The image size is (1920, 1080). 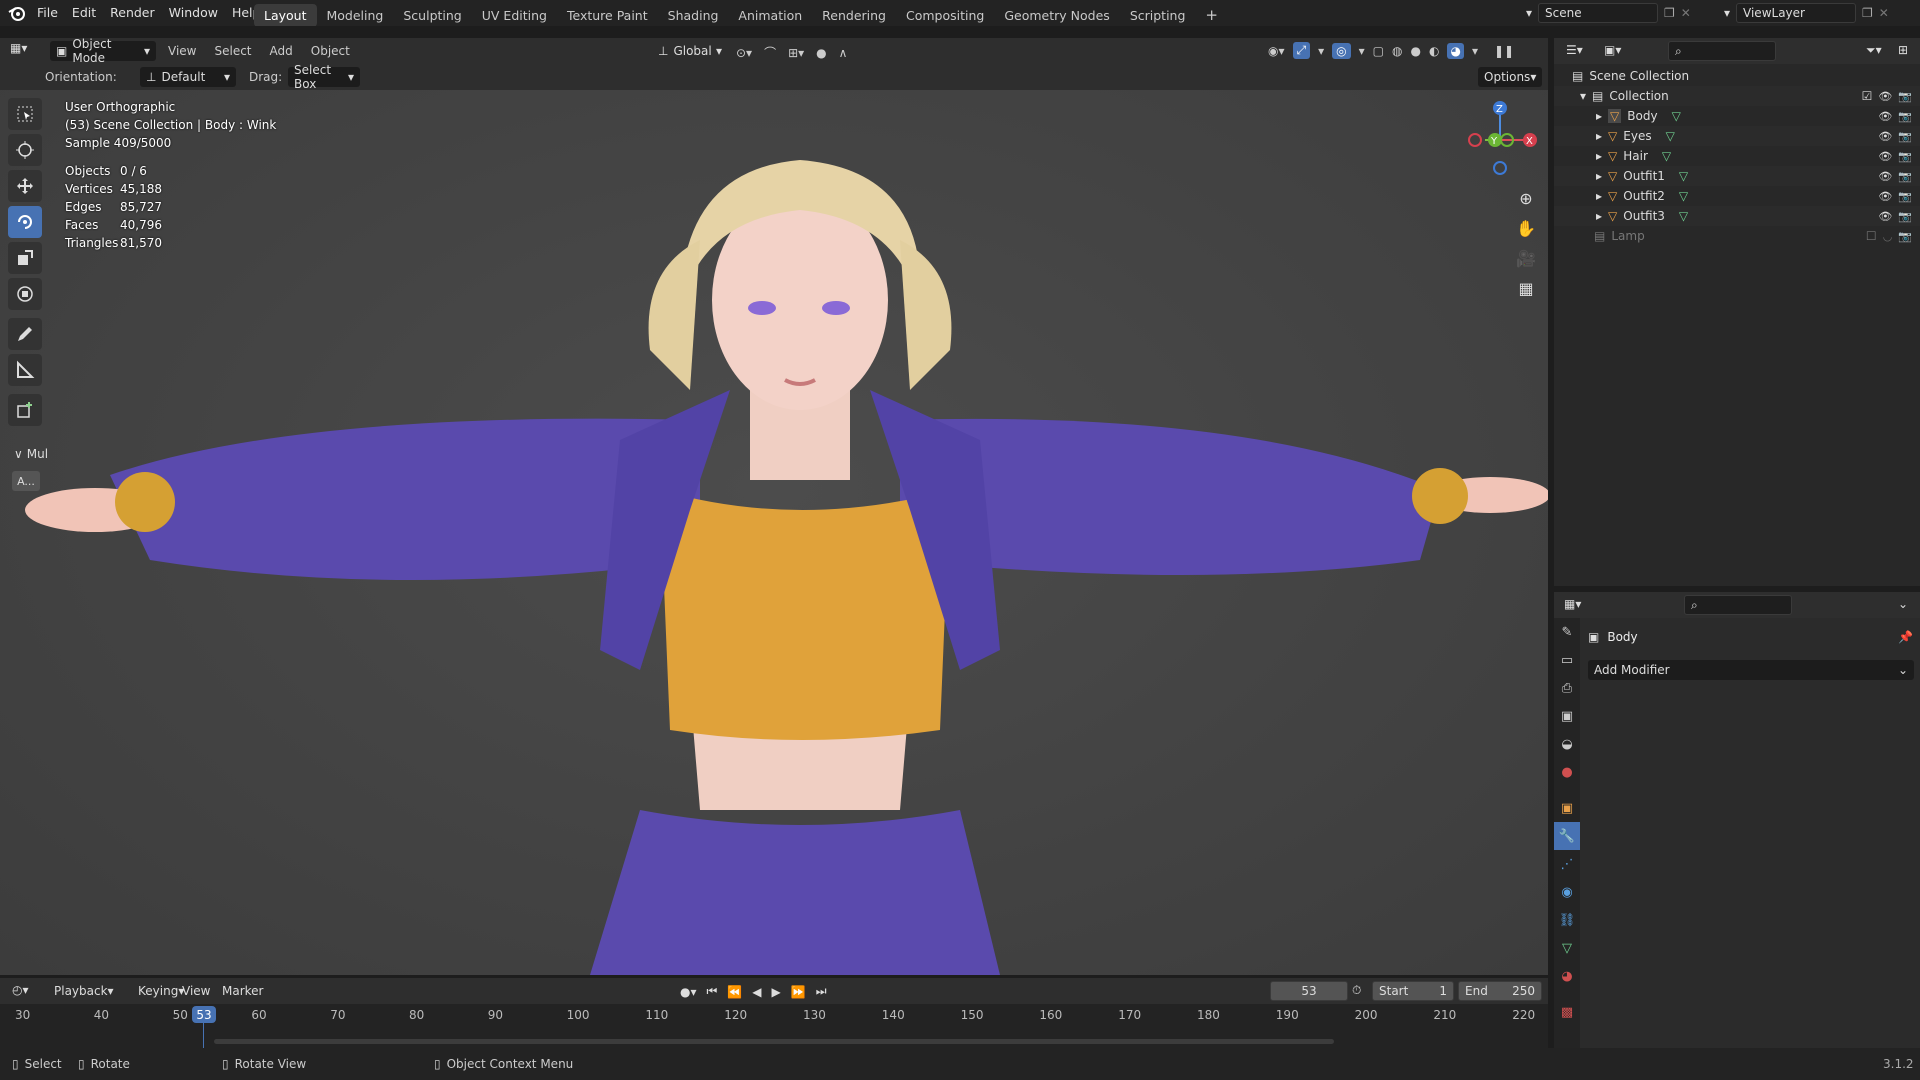 I want to click on pan-hand-icon: ✋, so click(x=1526, y=228).